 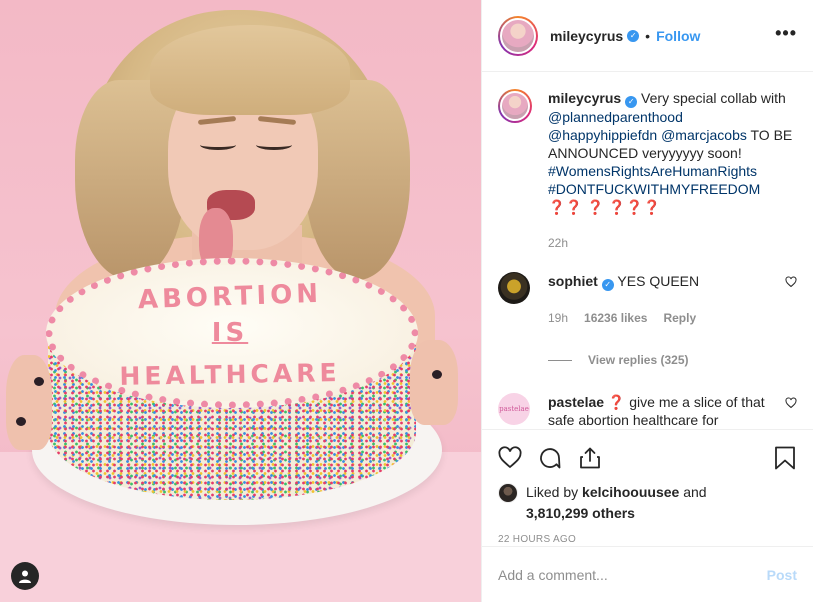 What do you see at coordinates (218, 145) in the screenshot?
I see `left-eye` at bounding box center [218, 145].